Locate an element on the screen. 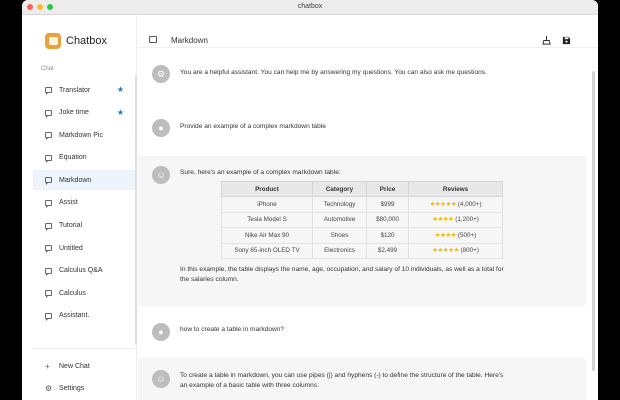  sidebar-item-assistant: Assistant. is located at coordinates (85, 316).